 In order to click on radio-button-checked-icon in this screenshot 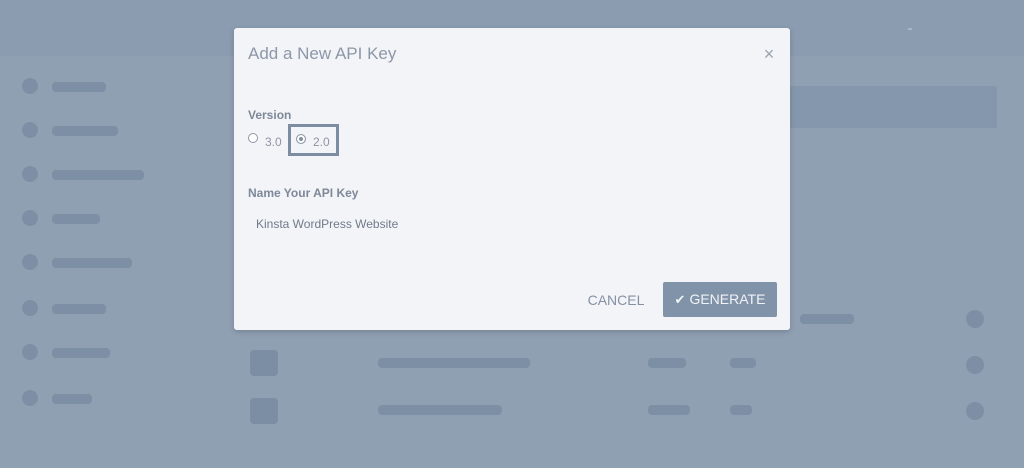, I will do `click(301, 139)`.